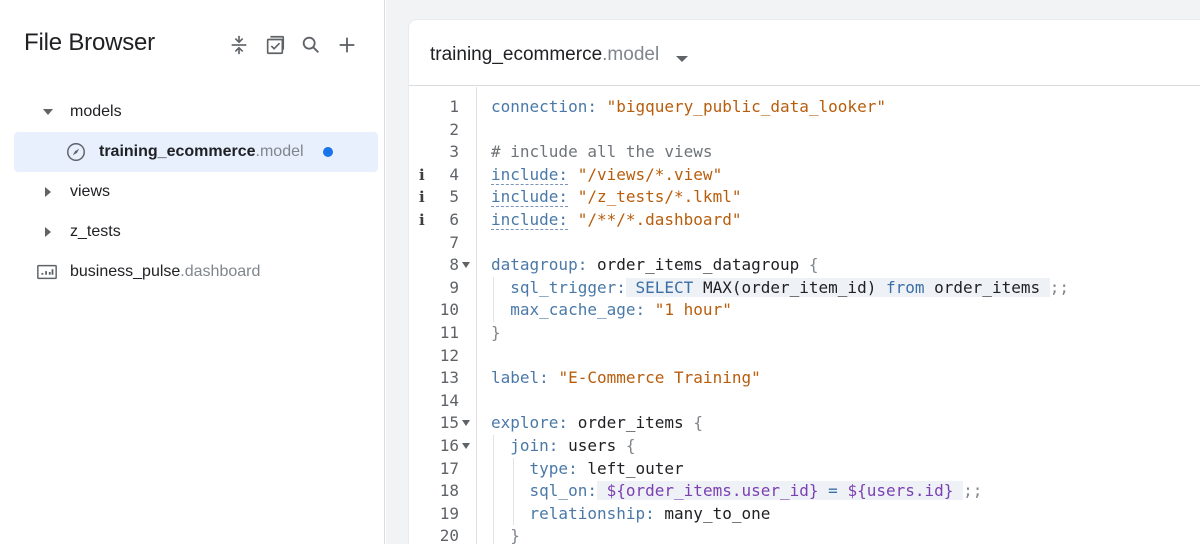  I want to click on code-token: "E-Commerce Training", so click(659, 378).